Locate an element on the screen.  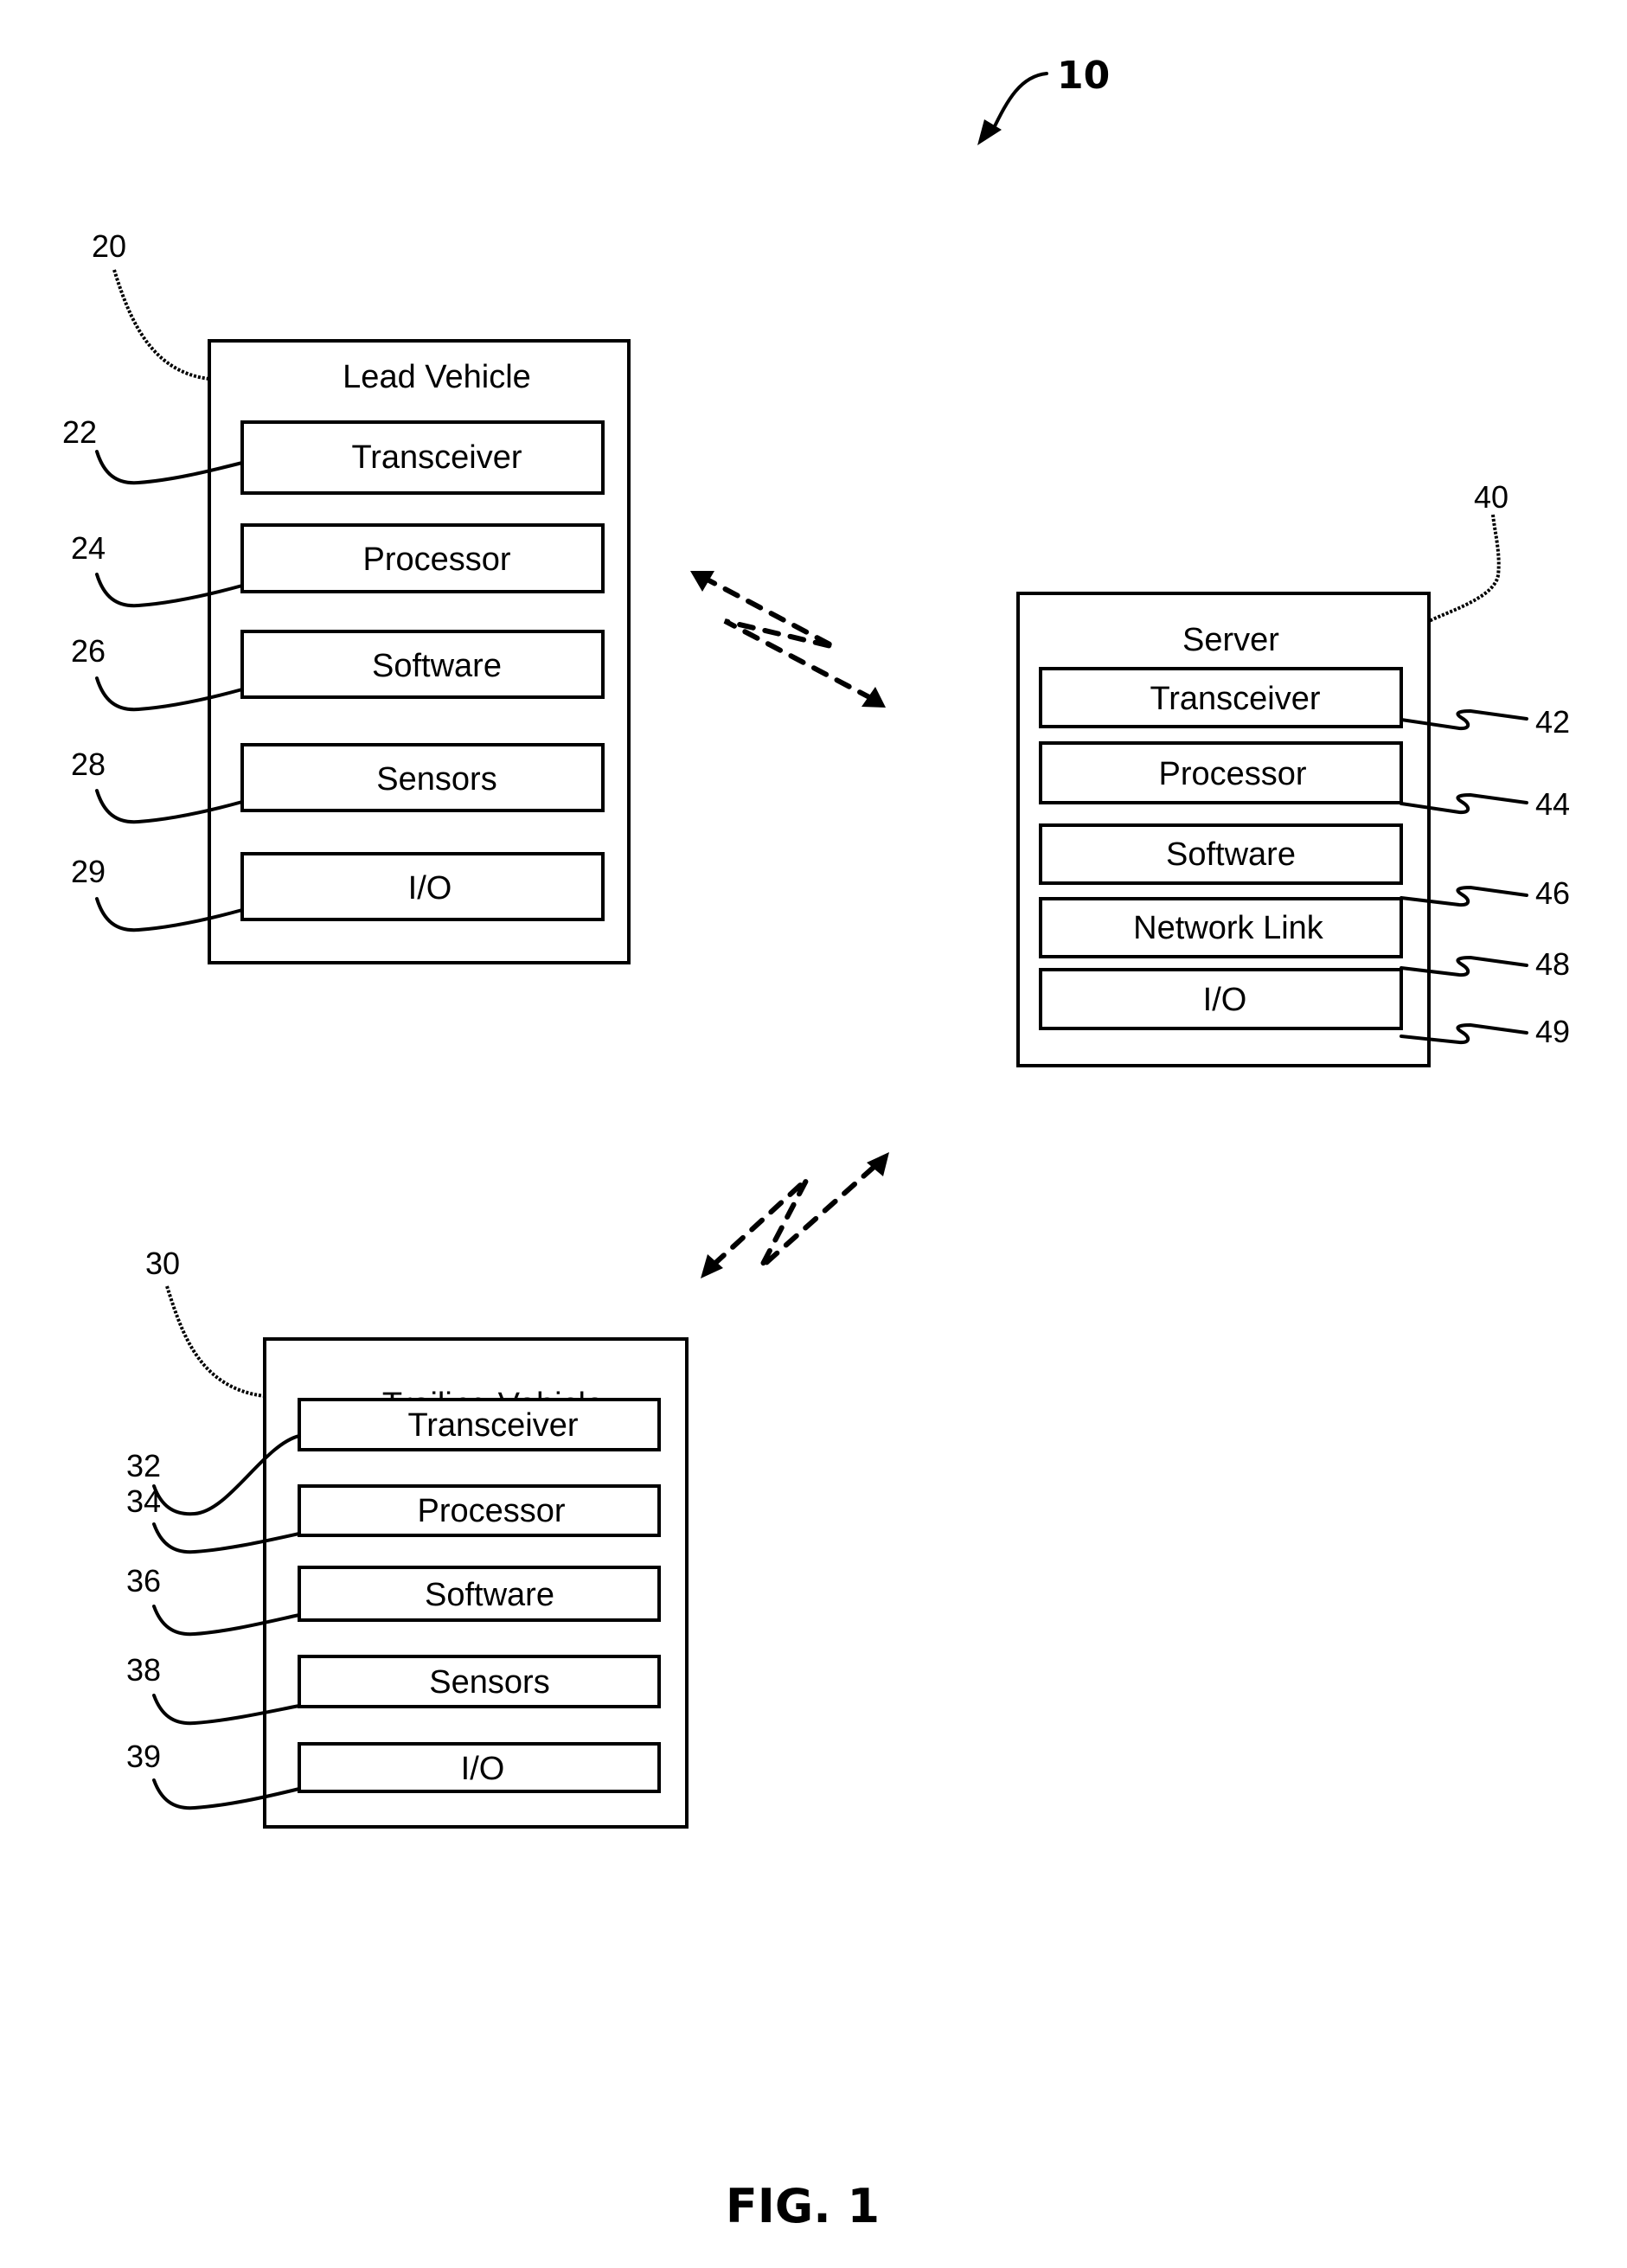
component-ref: 24 is located at coordinates (88, 548).